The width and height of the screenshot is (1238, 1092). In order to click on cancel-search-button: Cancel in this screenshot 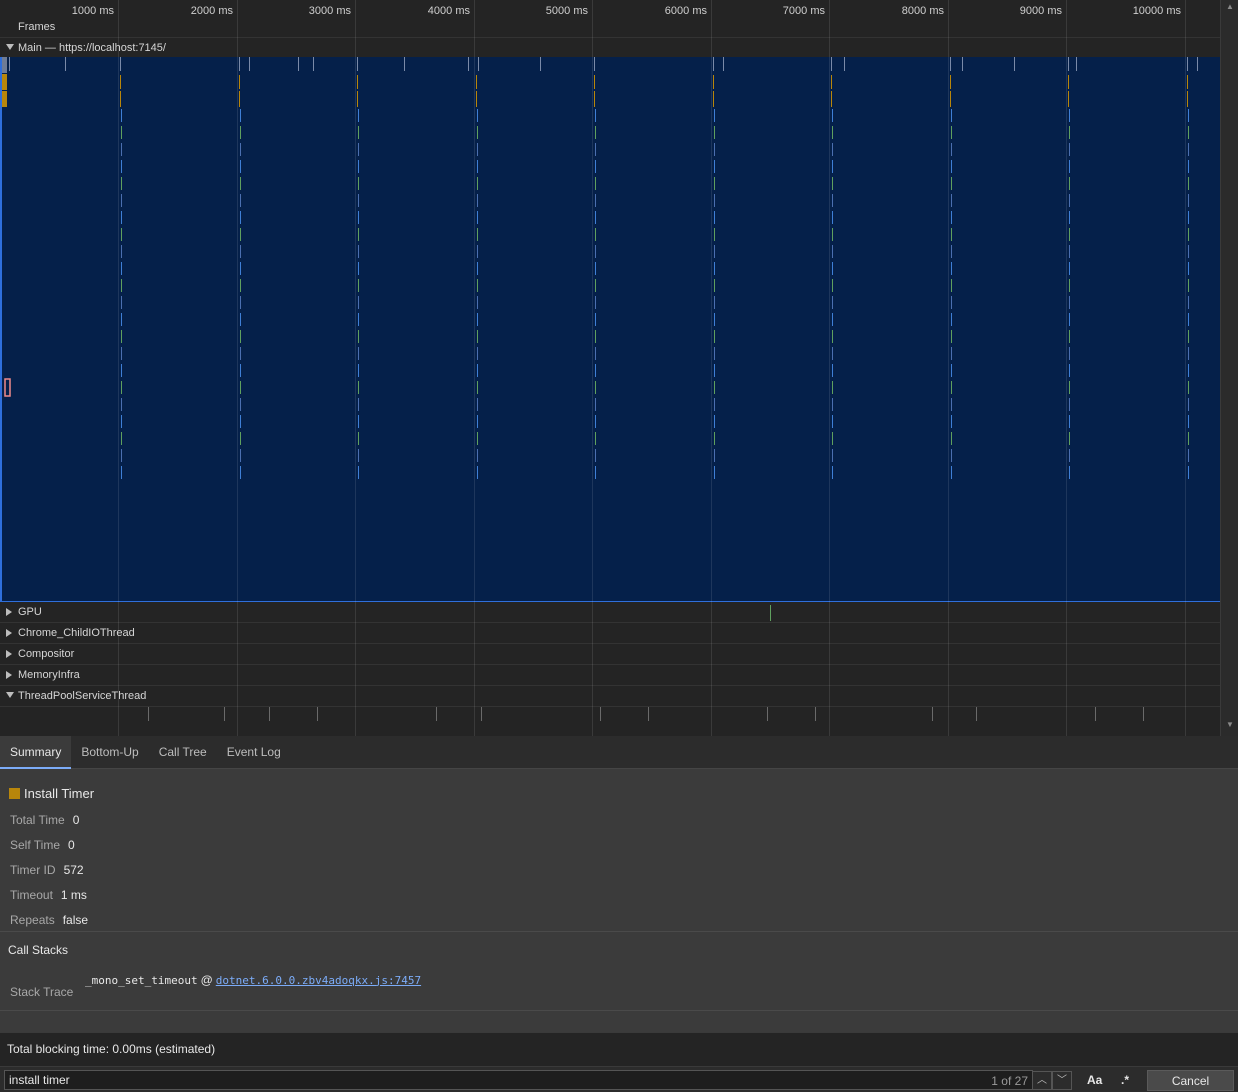, I will do `click(1190, 1080)`.